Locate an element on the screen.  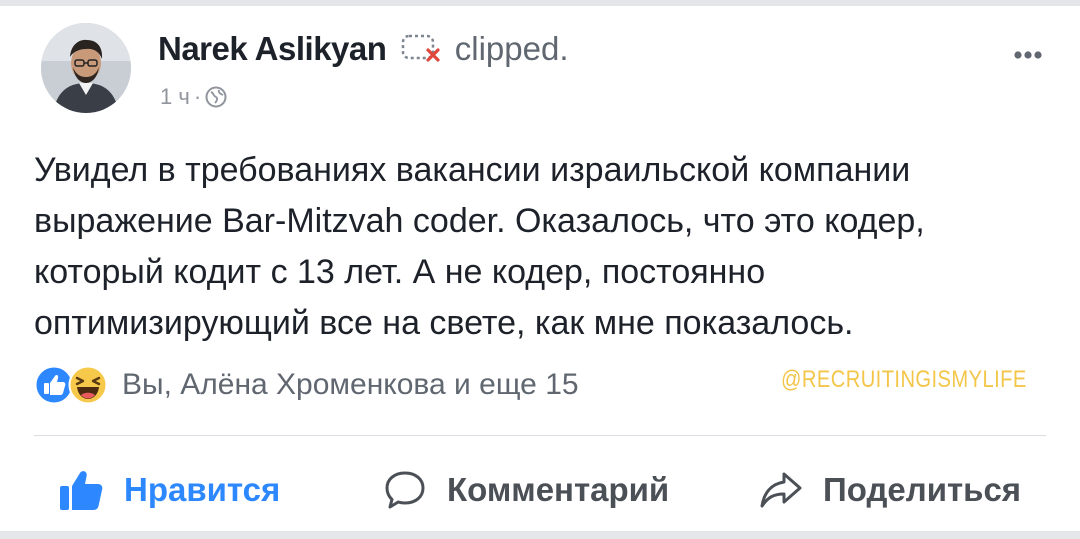
share-button: Поделиться is located at coordinates (890, 490).